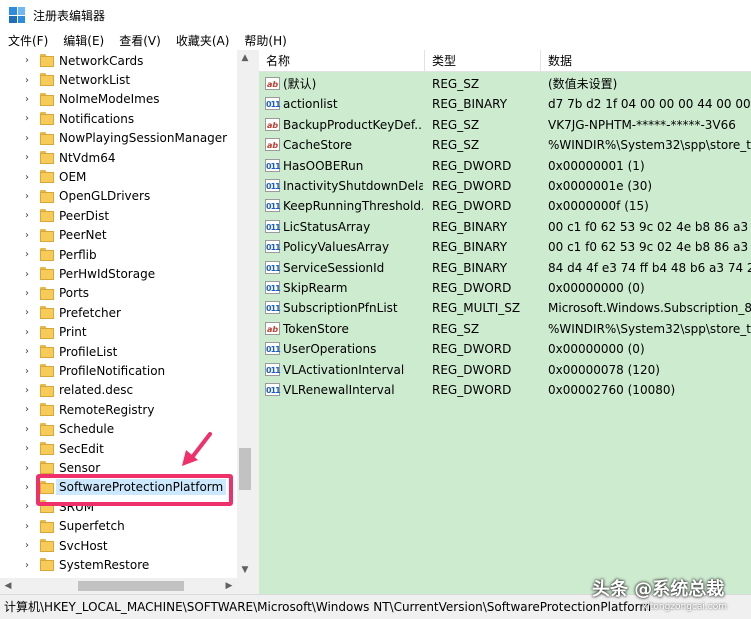 The width and height of the screenshot is (751, 619). What do you see at coordinates (118, 545) in the screenshot?
I see `tree-item: › SvcHost` at bounding box center [118, 545].